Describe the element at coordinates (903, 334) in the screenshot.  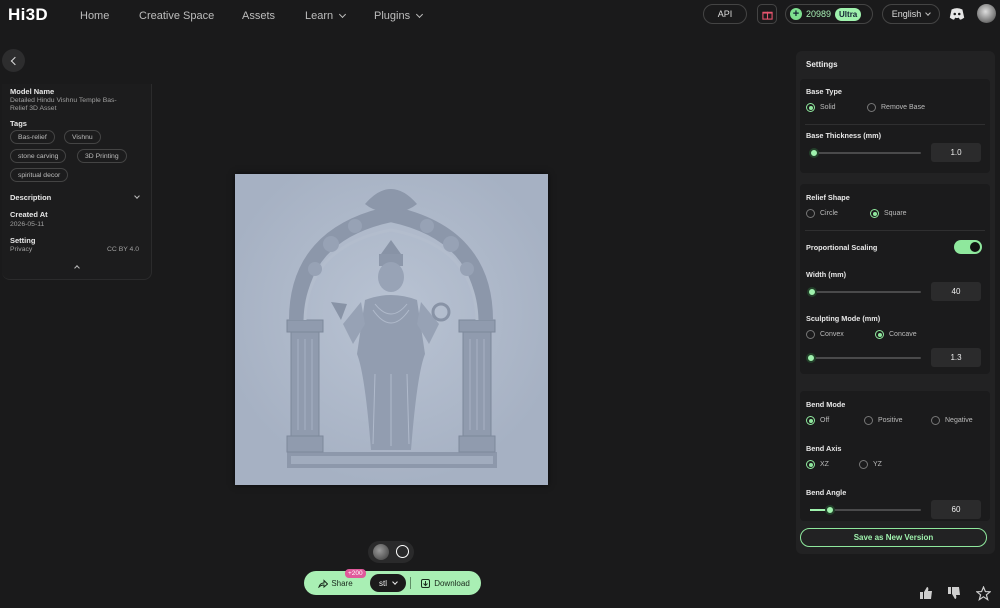
I see `radio-concave-label: Concave` at that location.